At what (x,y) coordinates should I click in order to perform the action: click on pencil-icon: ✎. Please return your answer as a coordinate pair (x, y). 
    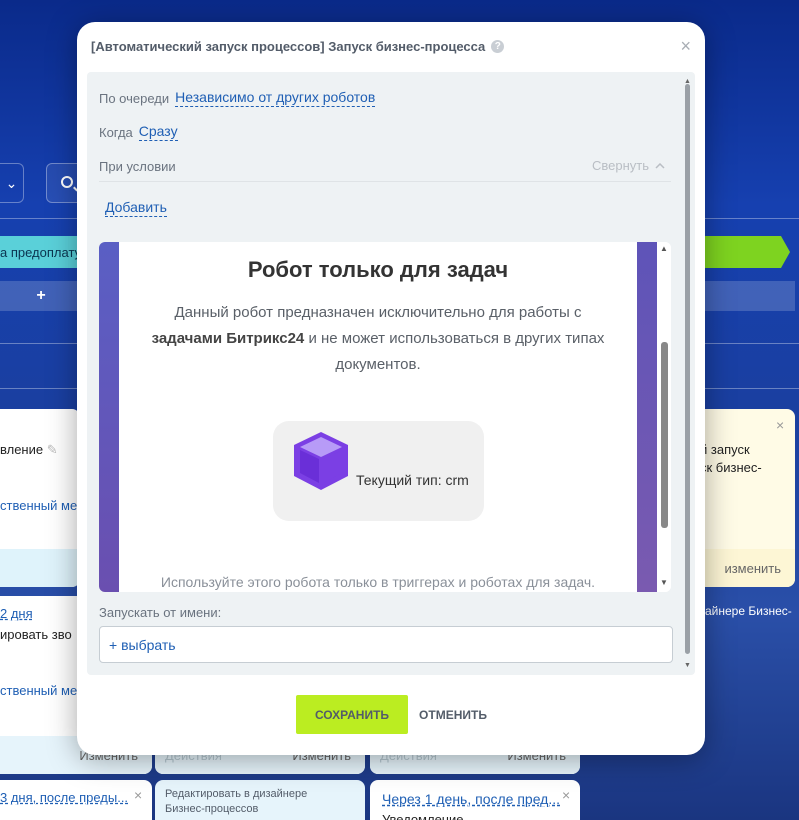
    Looking at the image, I should click on (52, 449).